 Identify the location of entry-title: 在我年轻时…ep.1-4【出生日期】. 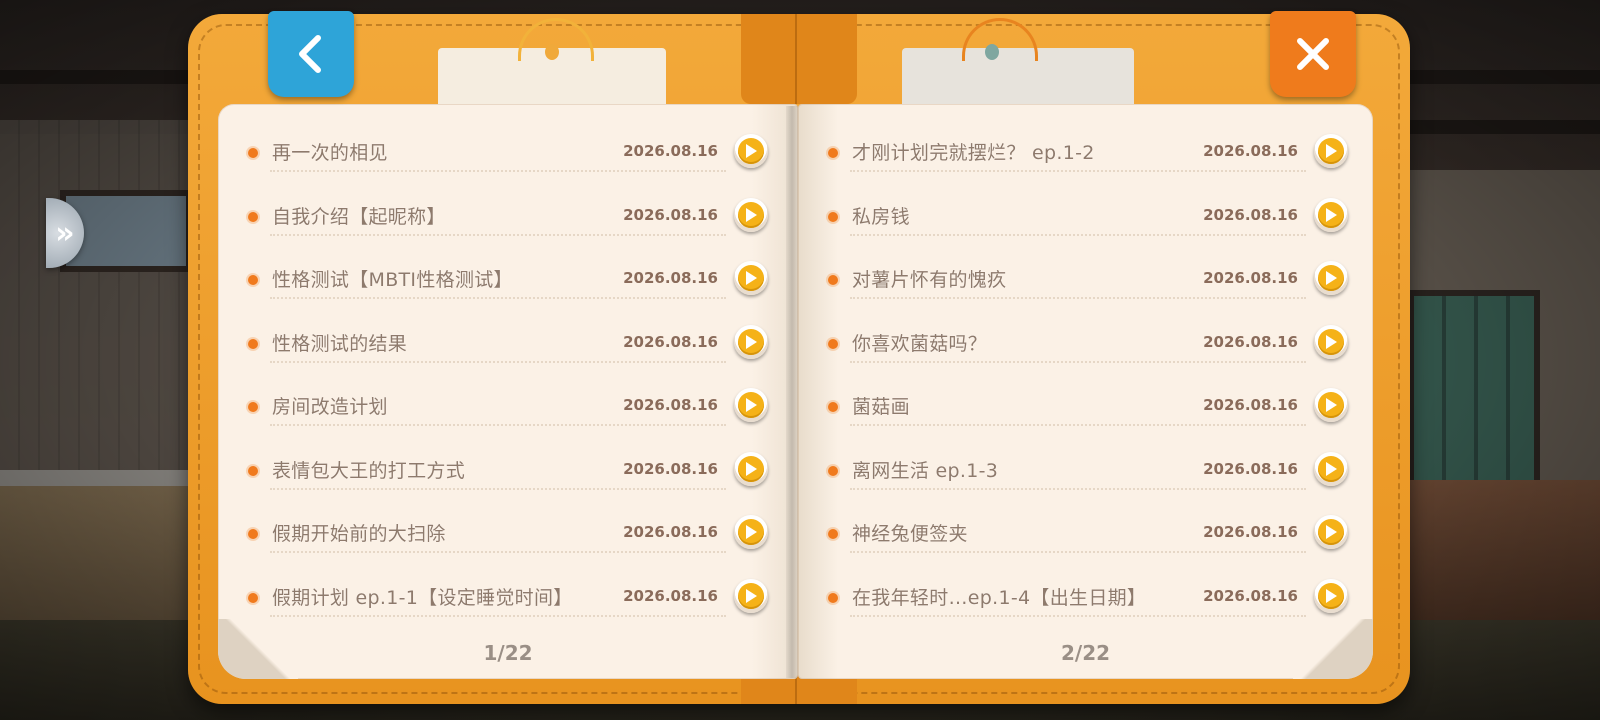
(999, 597).